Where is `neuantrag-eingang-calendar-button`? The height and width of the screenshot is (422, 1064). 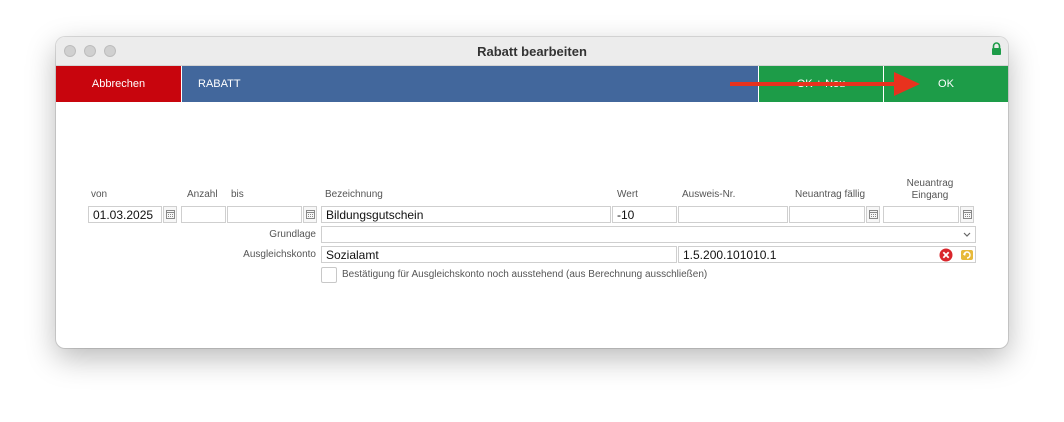 neuantrag-eingang-calendar-button is located at coordinates (967, 214).